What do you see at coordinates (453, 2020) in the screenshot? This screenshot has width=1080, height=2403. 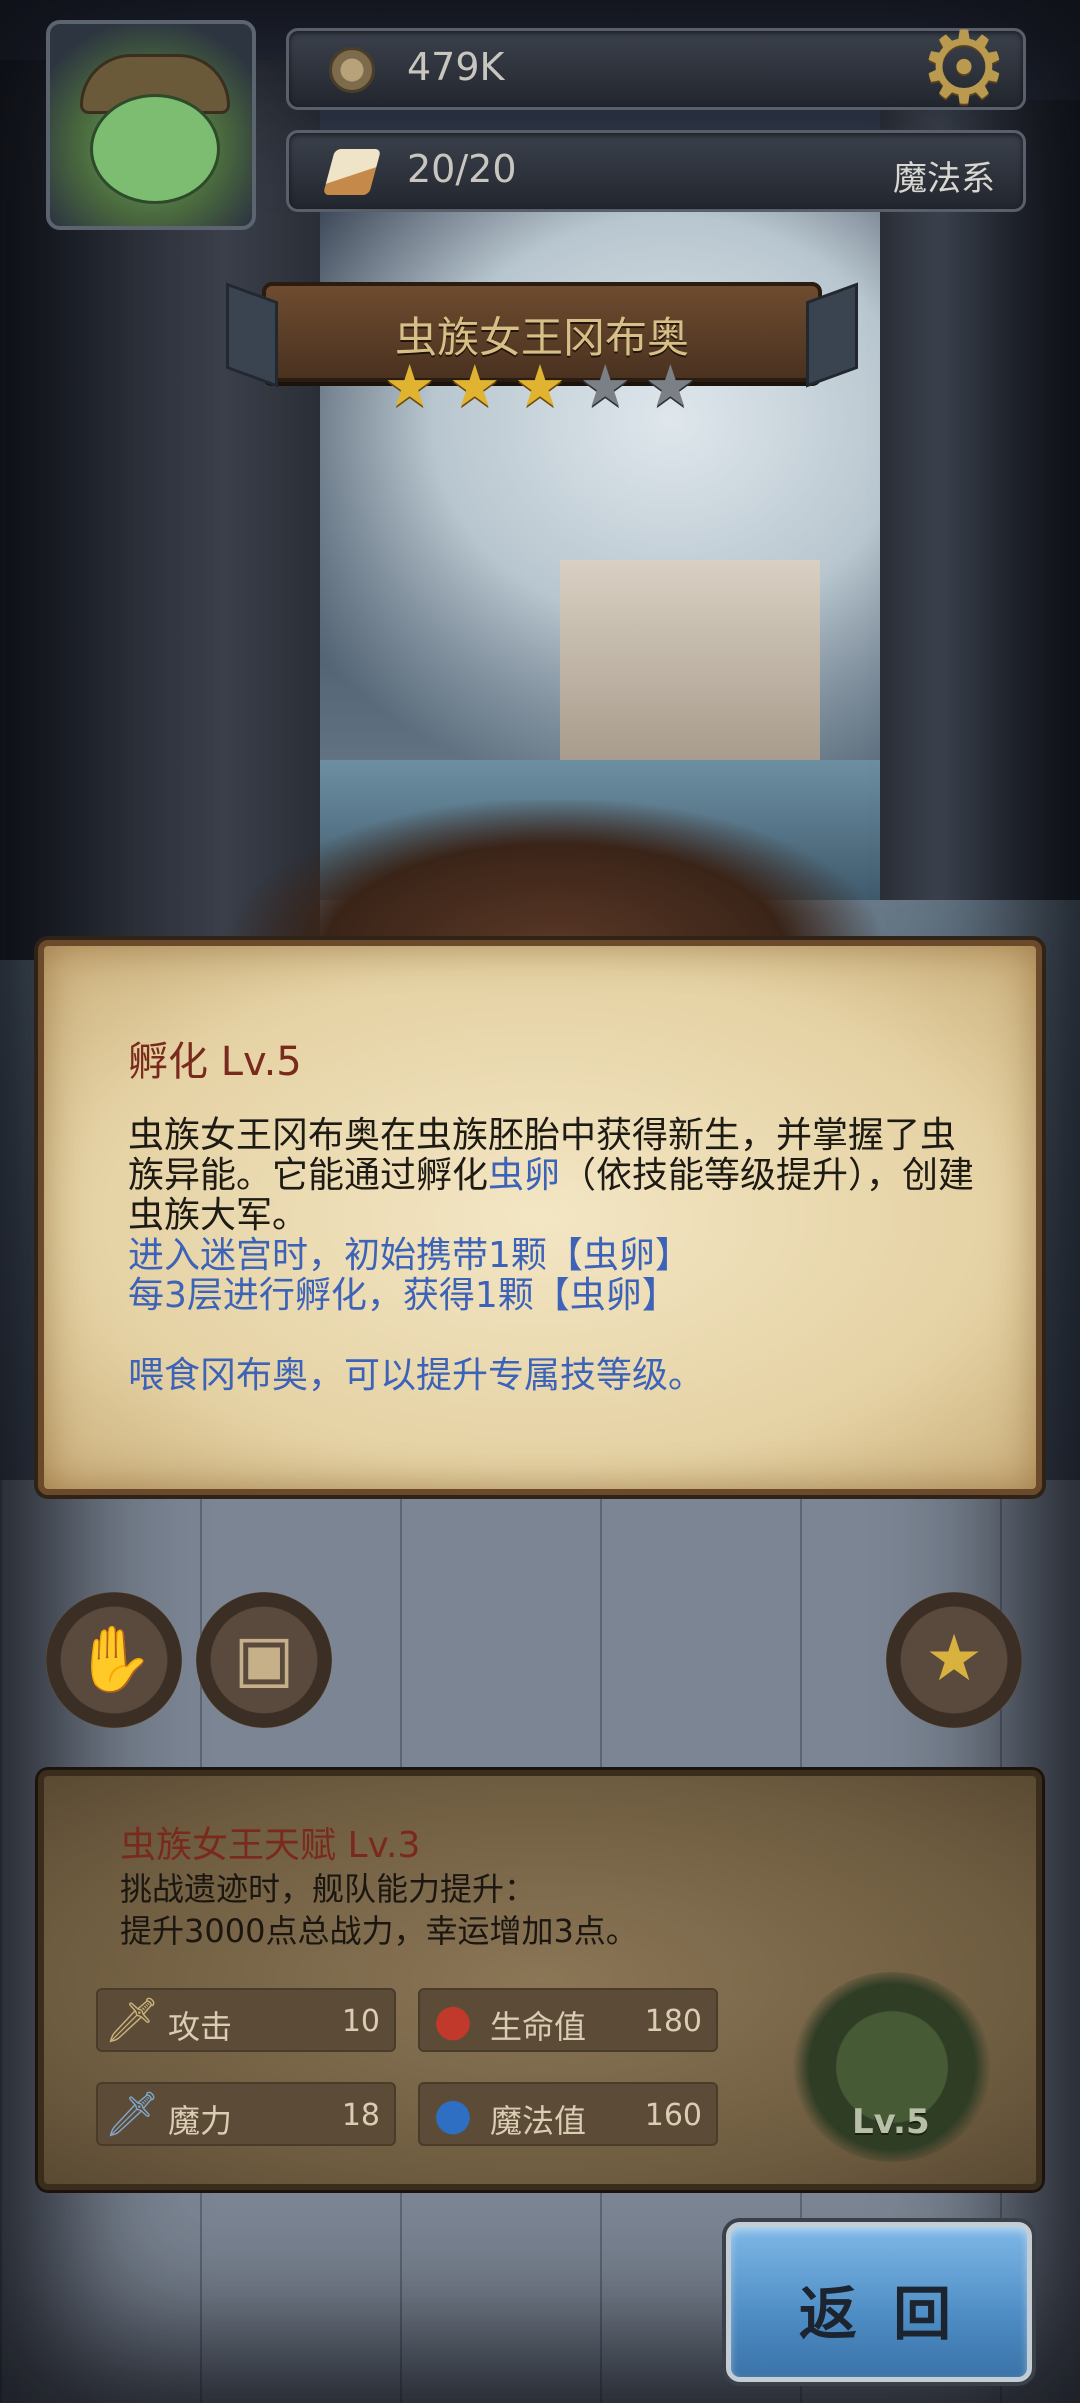 I see `red-potion-icon: ●` at bounding box center [453, 2020].